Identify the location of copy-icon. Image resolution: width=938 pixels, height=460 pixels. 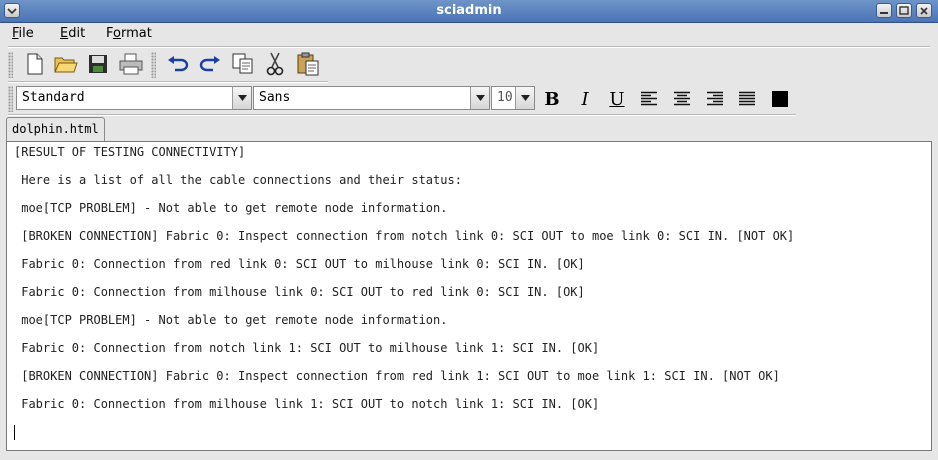
(242, 63).